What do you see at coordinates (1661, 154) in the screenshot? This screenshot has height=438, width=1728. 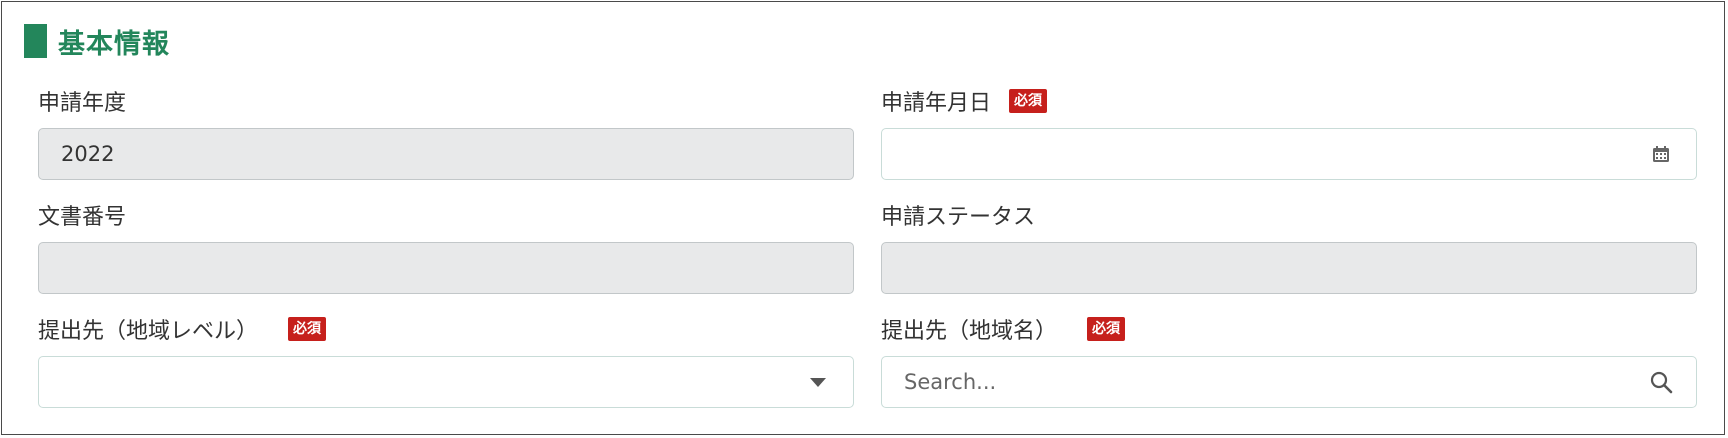 I see `calendar-icon` at bounding box center [1661, 154].